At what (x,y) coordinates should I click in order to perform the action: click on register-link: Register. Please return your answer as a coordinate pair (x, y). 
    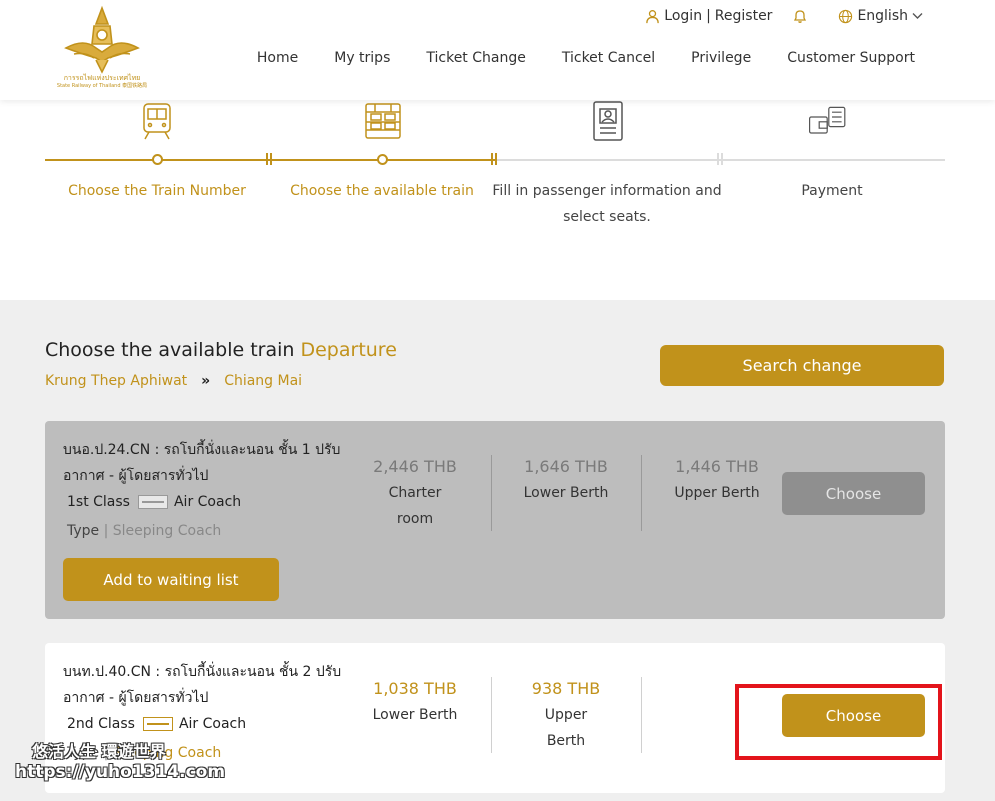
    Looking at the image, I should click on (744, 16).